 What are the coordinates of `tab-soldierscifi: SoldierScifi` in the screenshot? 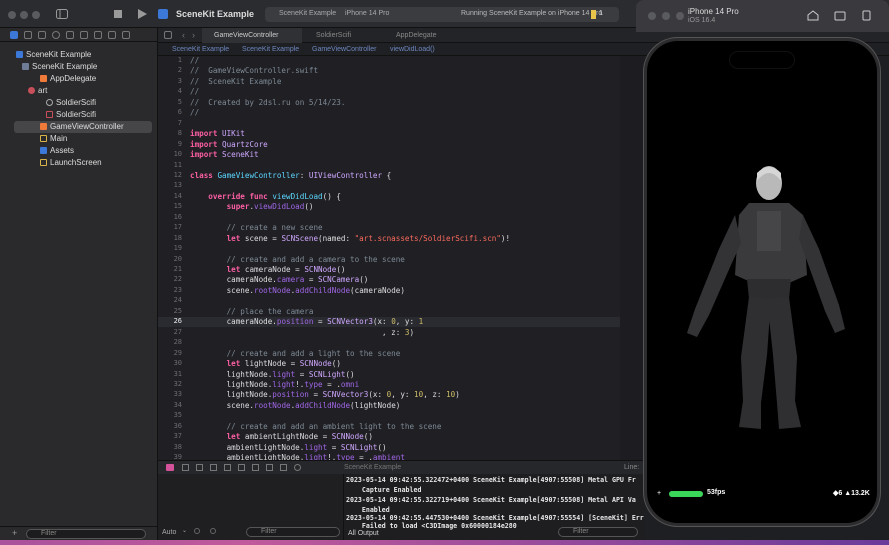 It's located at (339, 35).